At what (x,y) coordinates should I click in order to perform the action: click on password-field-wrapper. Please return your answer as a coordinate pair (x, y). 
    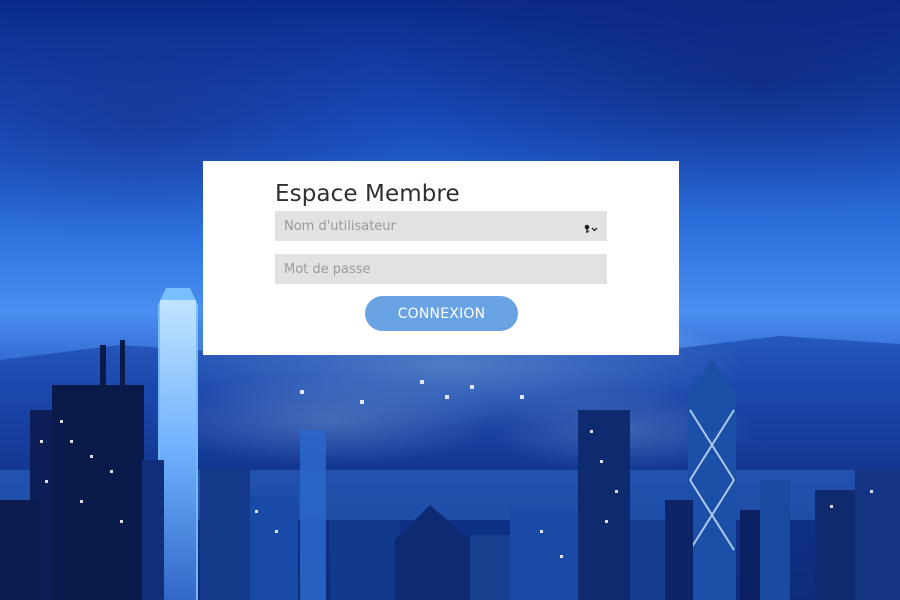
    Looking at the image, I should click on (441, 269).